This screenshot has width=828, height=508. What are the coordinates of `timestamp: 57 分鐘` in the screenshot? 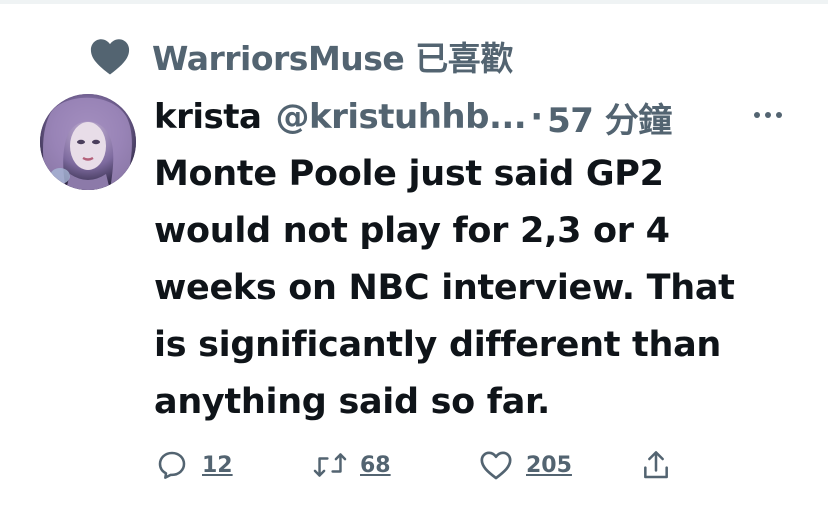 It's located at (609, 117).